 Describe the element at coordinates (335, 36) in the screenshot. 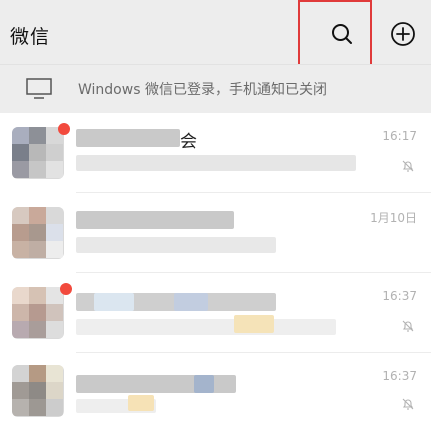

I see `search-highlight-box` at that location.